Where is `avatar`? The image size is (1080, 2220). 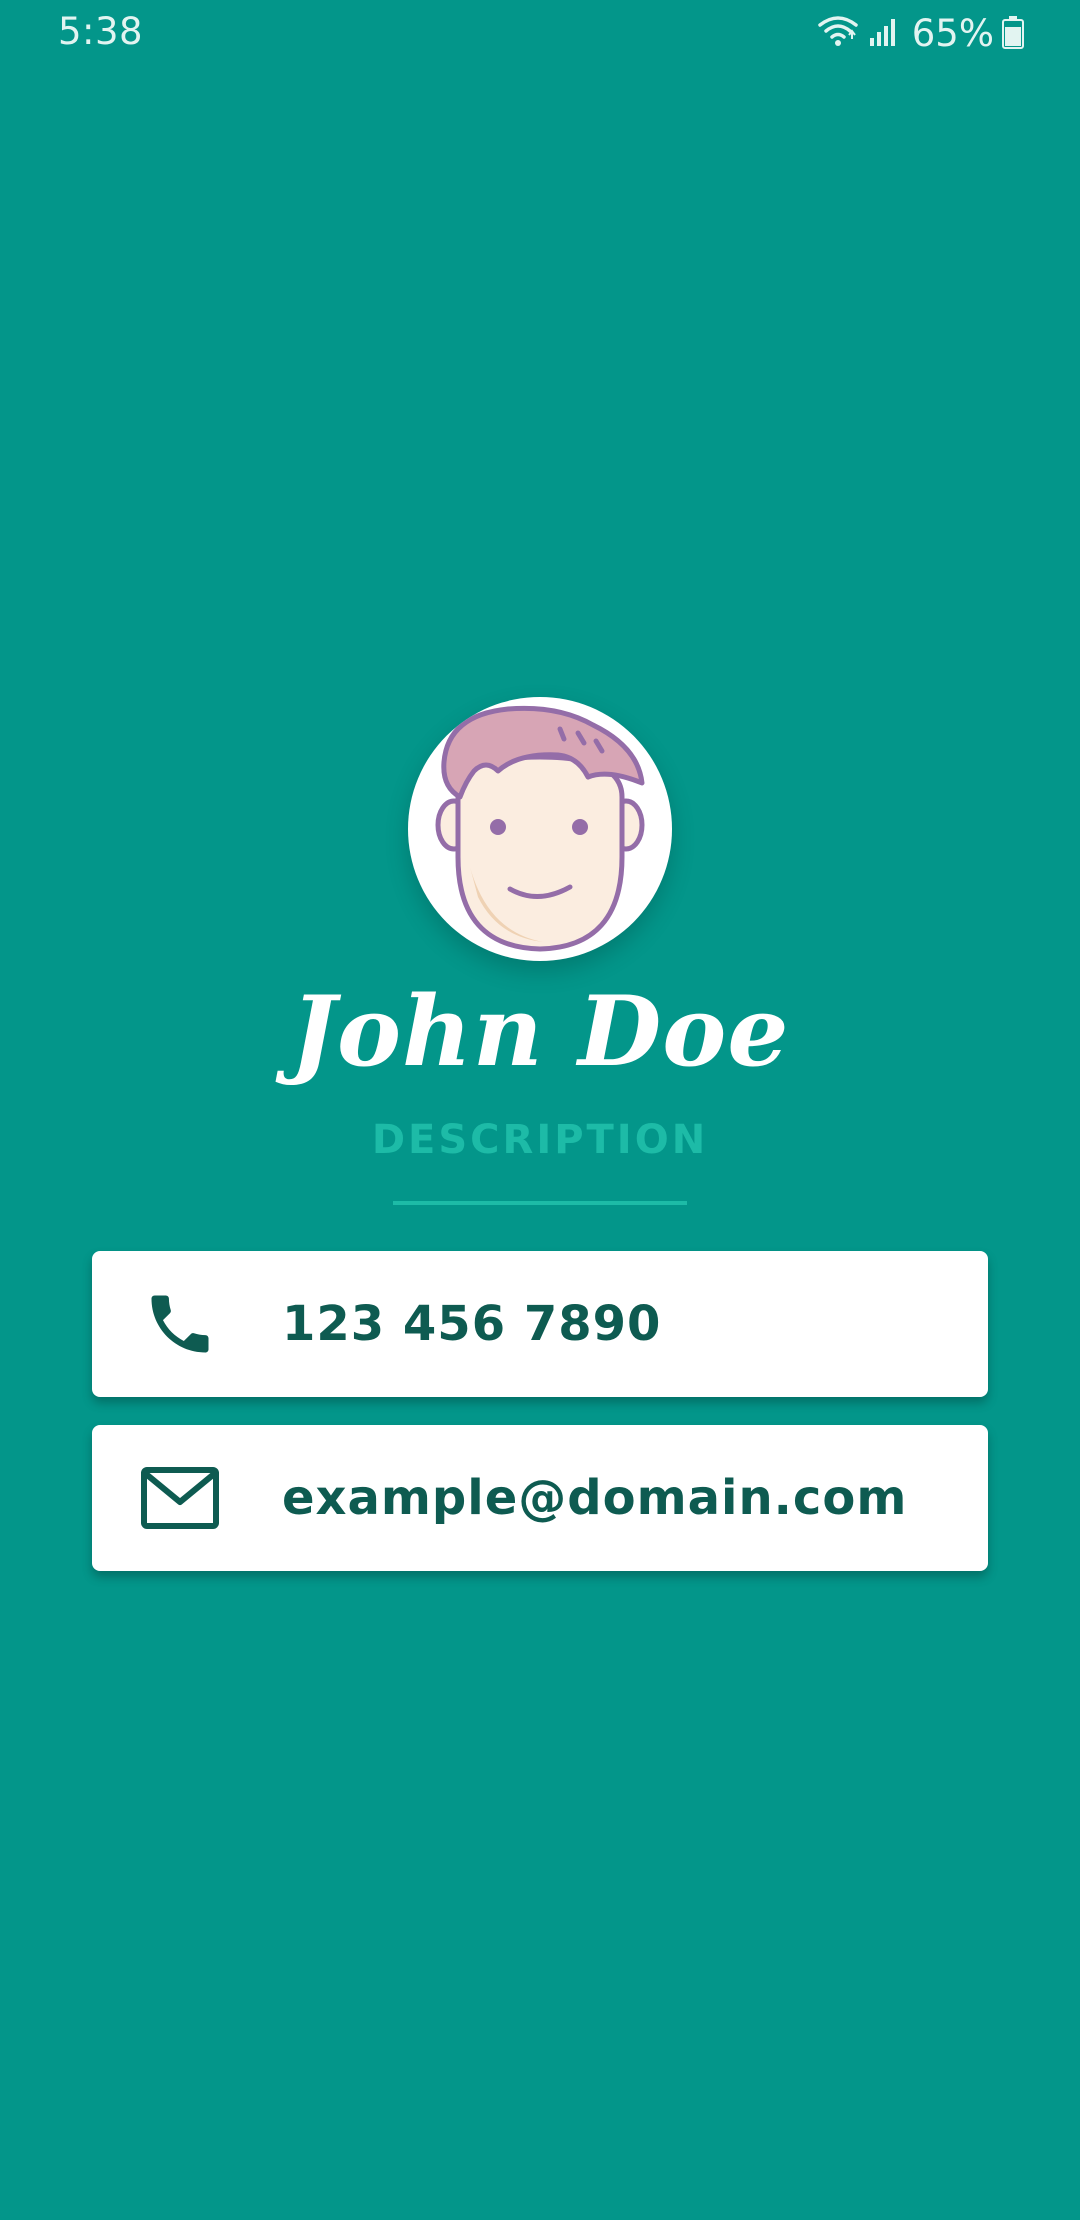
avatar is located at coordinates (540, 829).